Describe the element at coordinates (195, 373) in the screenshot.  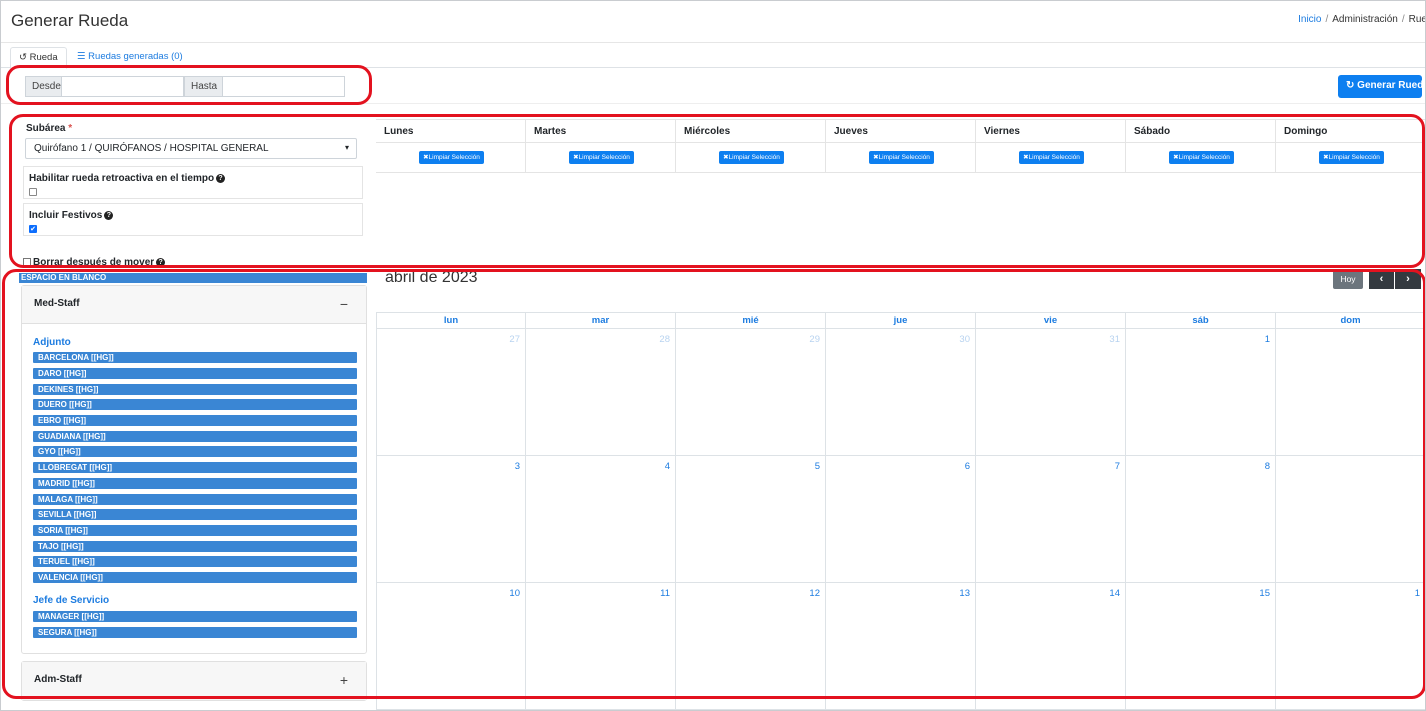
I see `staff-item: DARO [[HG]]` at that location.